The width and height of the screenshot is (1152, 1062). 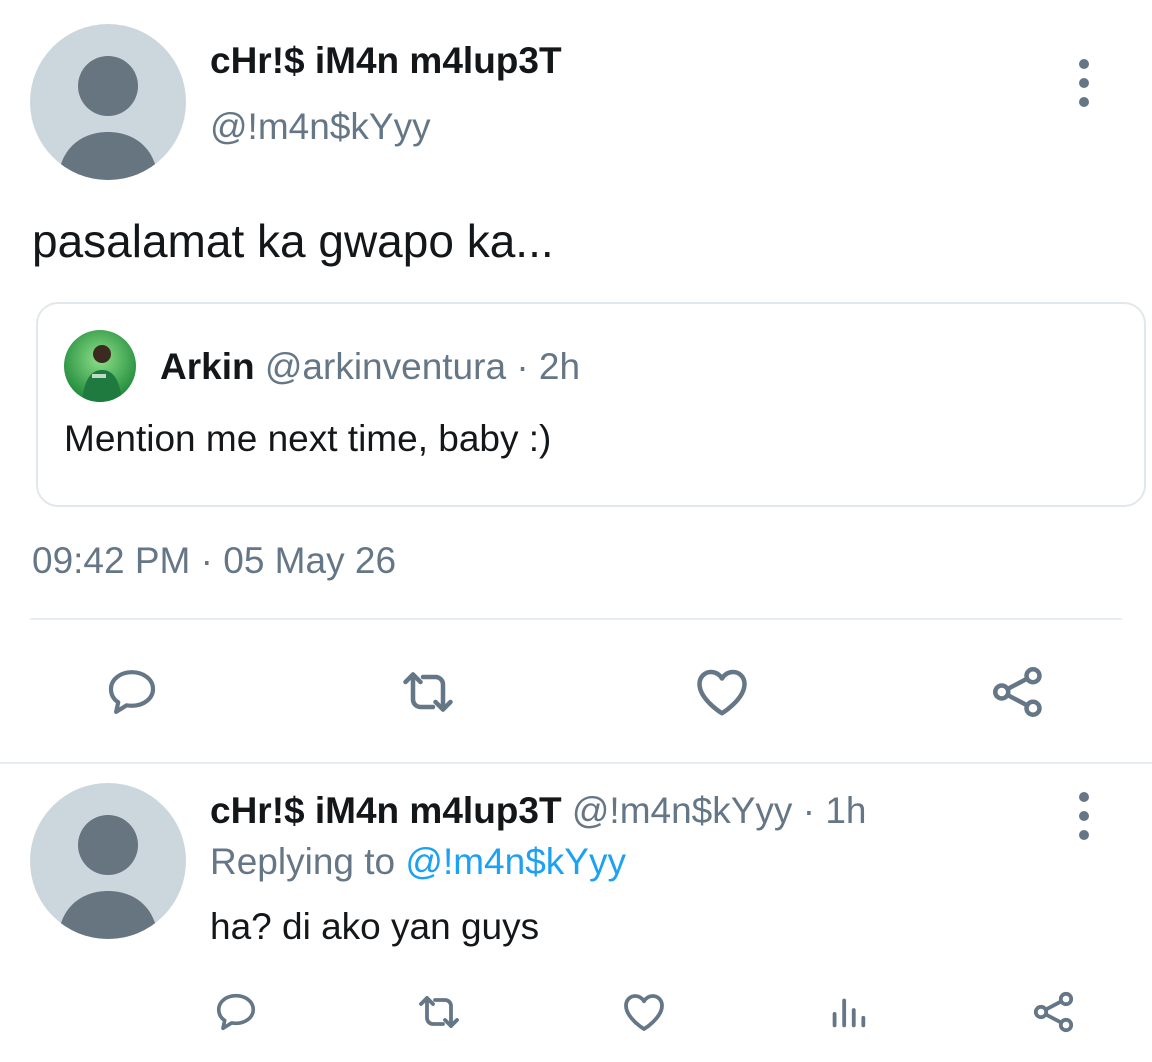 What do you see at coordinates (386, 61) in the screenshot?
I see `main-display-name: cHr!$ iM4n m4lup3T` at bounding box center [386, 61].